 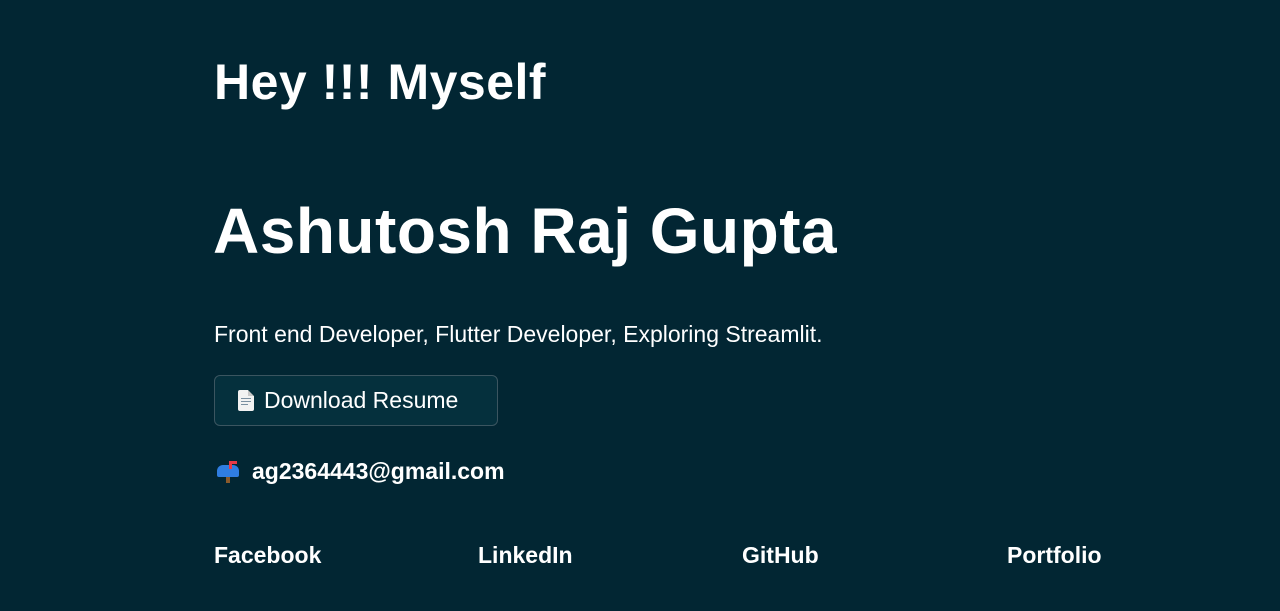 I want to click on linkedin-link: LinkedIn, so click(x=525, y=555).